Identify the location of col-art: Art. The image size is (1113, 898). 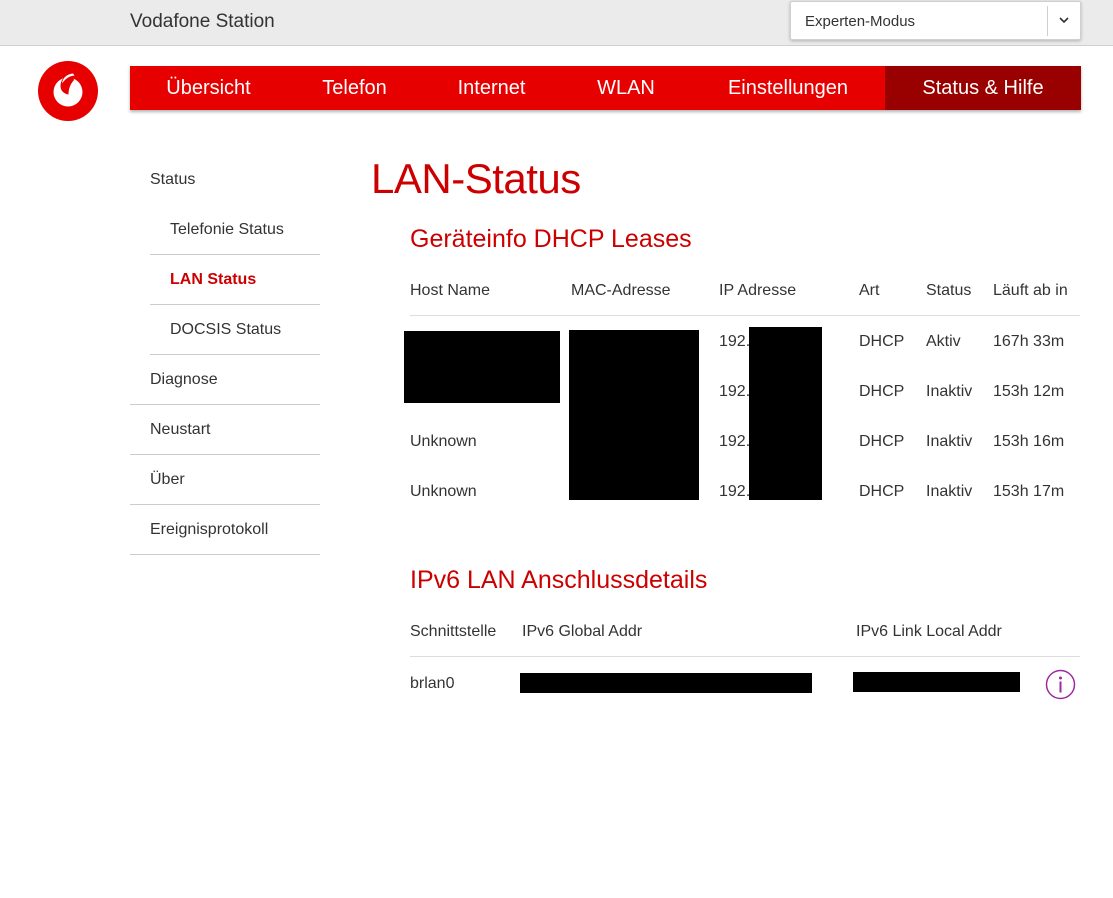
(869, 290).